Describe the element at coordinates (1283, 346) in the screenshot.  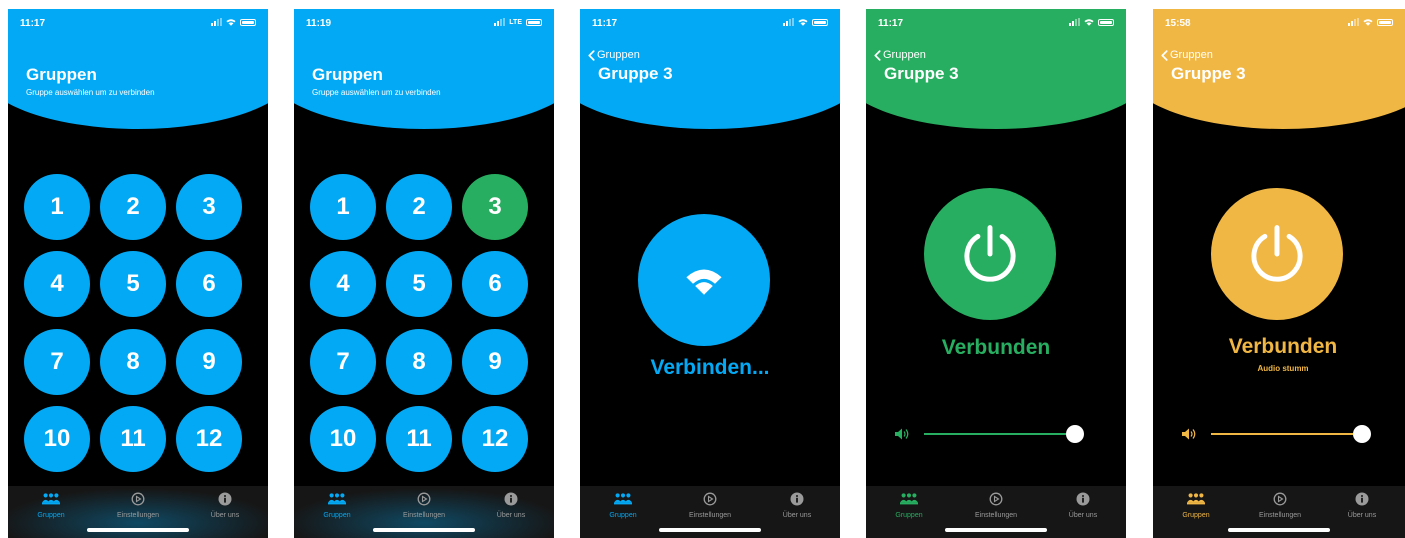
I see `connection-status: Verbunden` at that location.